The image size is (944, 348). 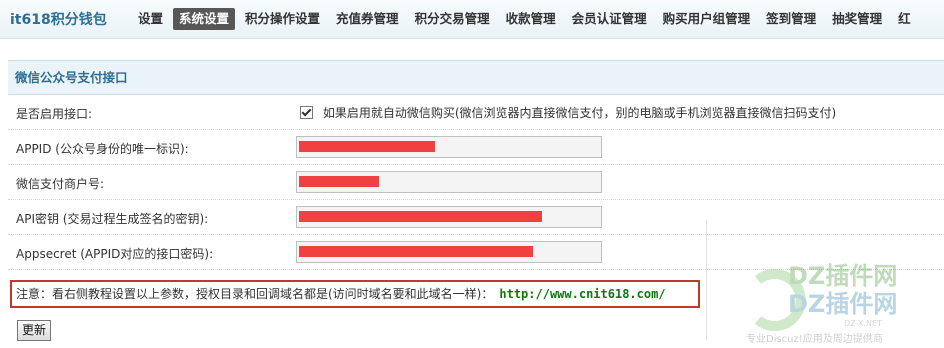 I want to click on nav-item: 抽奖管理, so click(x=857, y=19).